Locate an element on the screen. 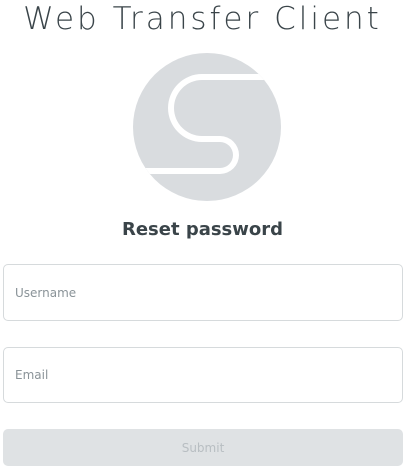 Image resolution: width=405 pixels, height=470 pixels. email-input is located at coordinates (203, 375).